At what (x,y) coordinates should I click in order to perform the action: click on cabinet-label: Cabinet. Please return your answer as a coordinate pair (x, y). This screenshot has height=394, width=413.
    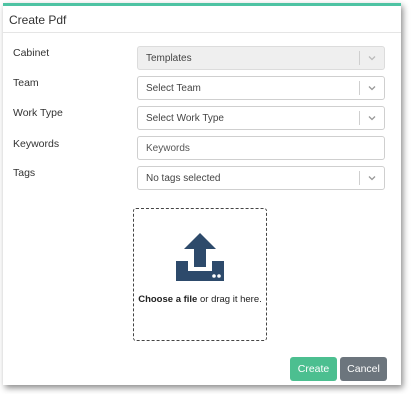
    Looking at the image, I should click on (31, 53).